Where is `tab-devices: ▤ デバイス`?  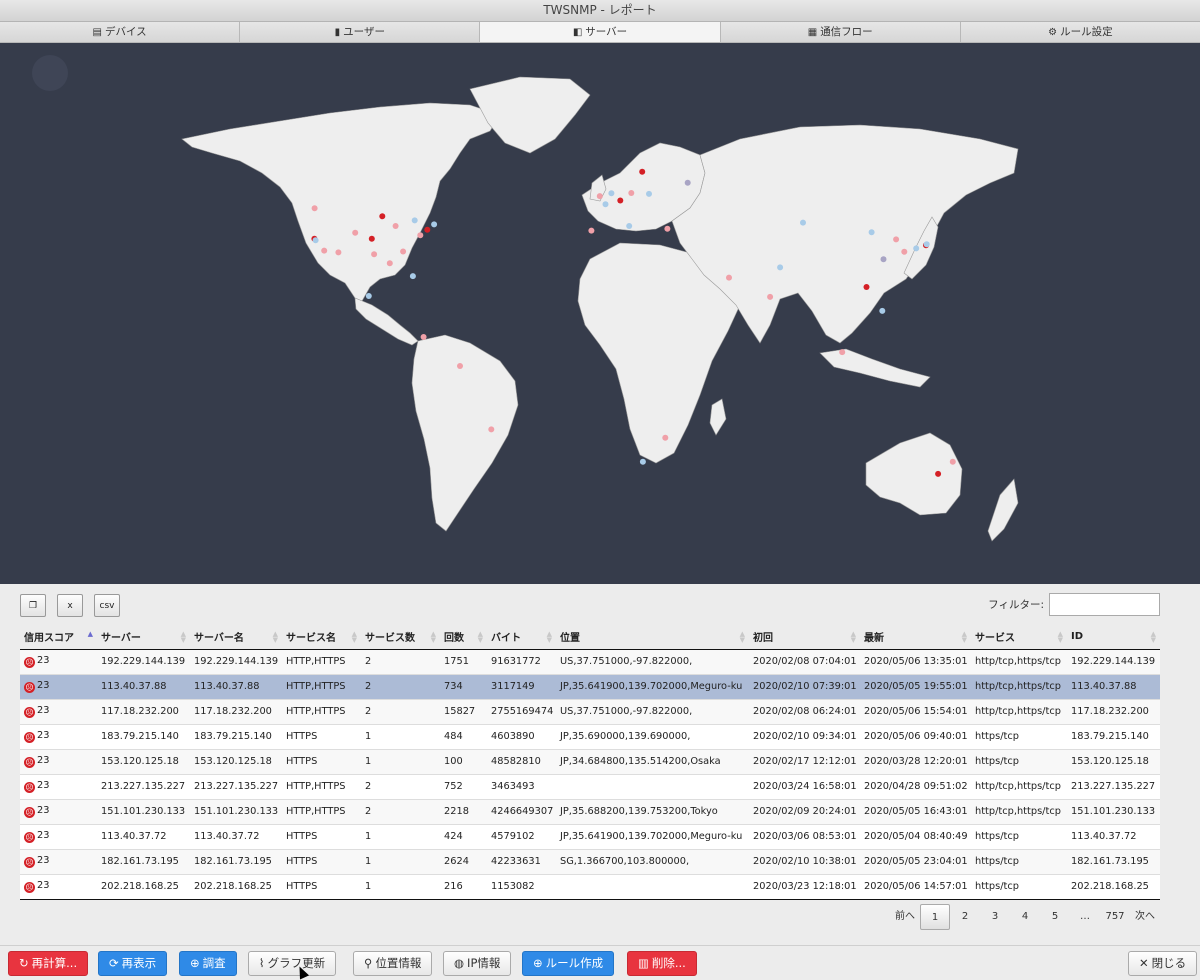
tab-devices: ▤ デバイス is located at coordinates (120, 32).